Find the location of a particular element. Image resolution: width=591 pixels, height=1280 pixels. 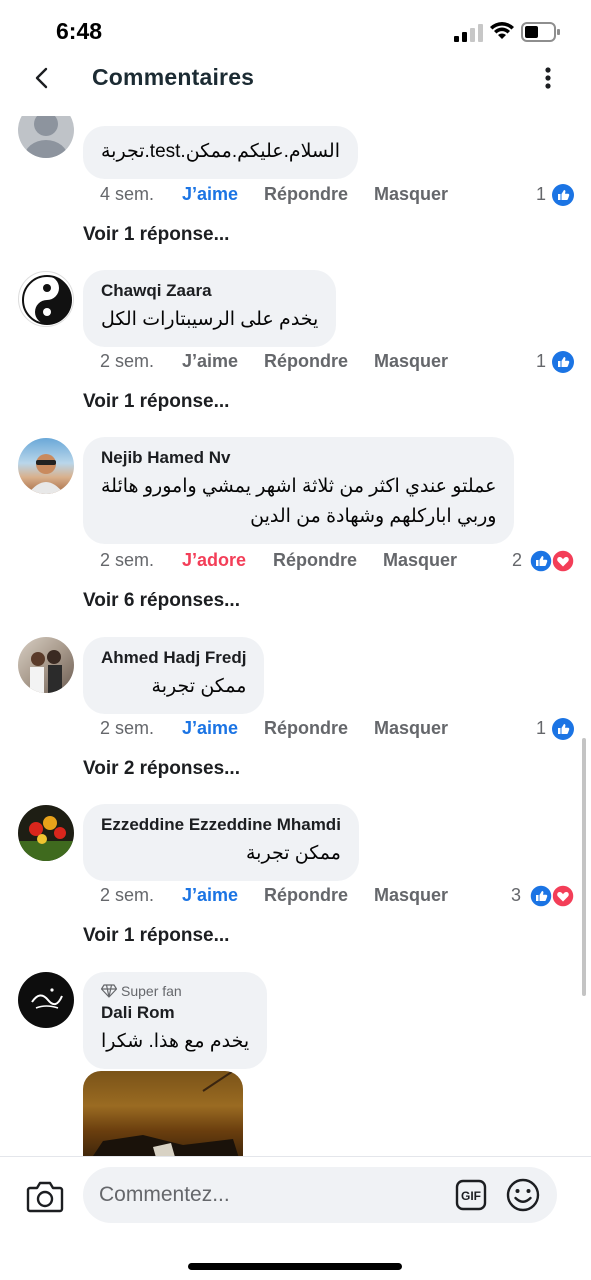

love-button: J’adore is located at coordinates (214, 560).